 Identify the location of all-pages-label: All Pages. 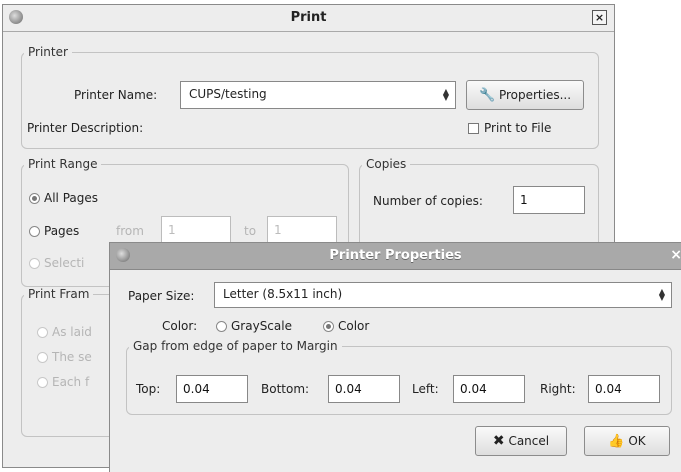
(71, 198).